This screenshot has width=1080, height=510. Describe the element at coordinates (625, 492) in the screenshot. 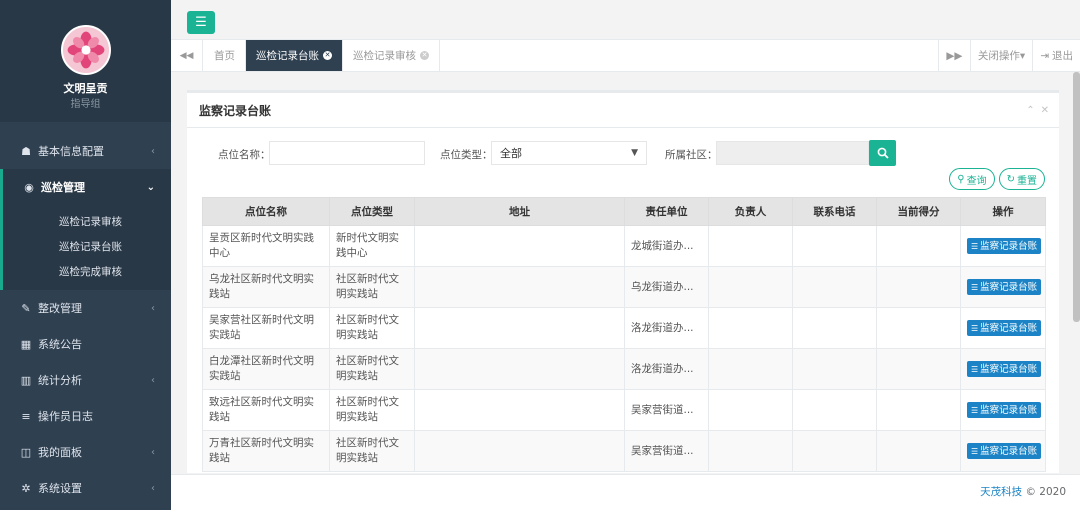

I see `footer: 天茂科技 © 2020` at that location.